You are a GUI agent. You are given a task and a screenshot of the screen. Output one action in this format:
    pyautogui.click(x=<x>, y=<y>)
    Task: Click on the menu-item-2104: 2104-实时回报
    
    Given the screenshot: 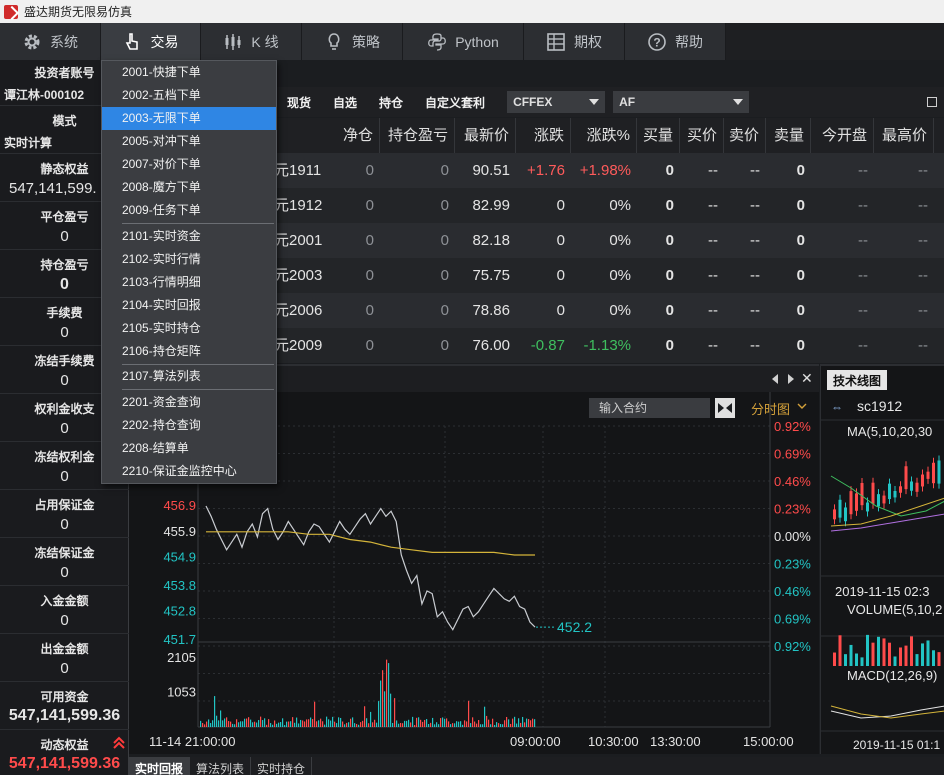 What is the action you would take?
    pyautogui.click(x=189, y=305)
    